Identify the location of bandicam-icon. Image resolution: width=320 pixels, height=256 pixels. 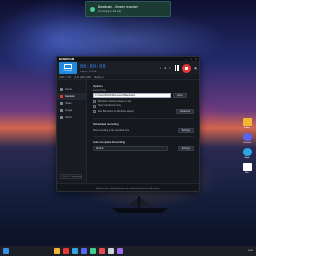
(92, 9).